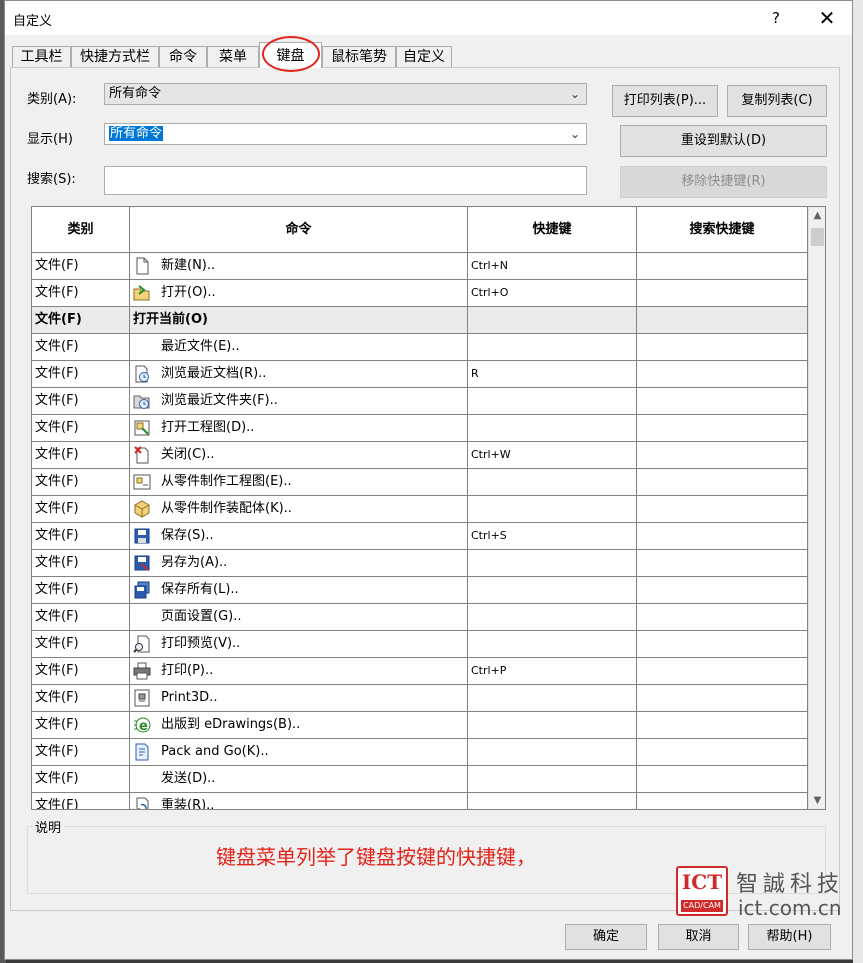  I want to click on cell-command-text: 打开当前(O), so click(170, 319).